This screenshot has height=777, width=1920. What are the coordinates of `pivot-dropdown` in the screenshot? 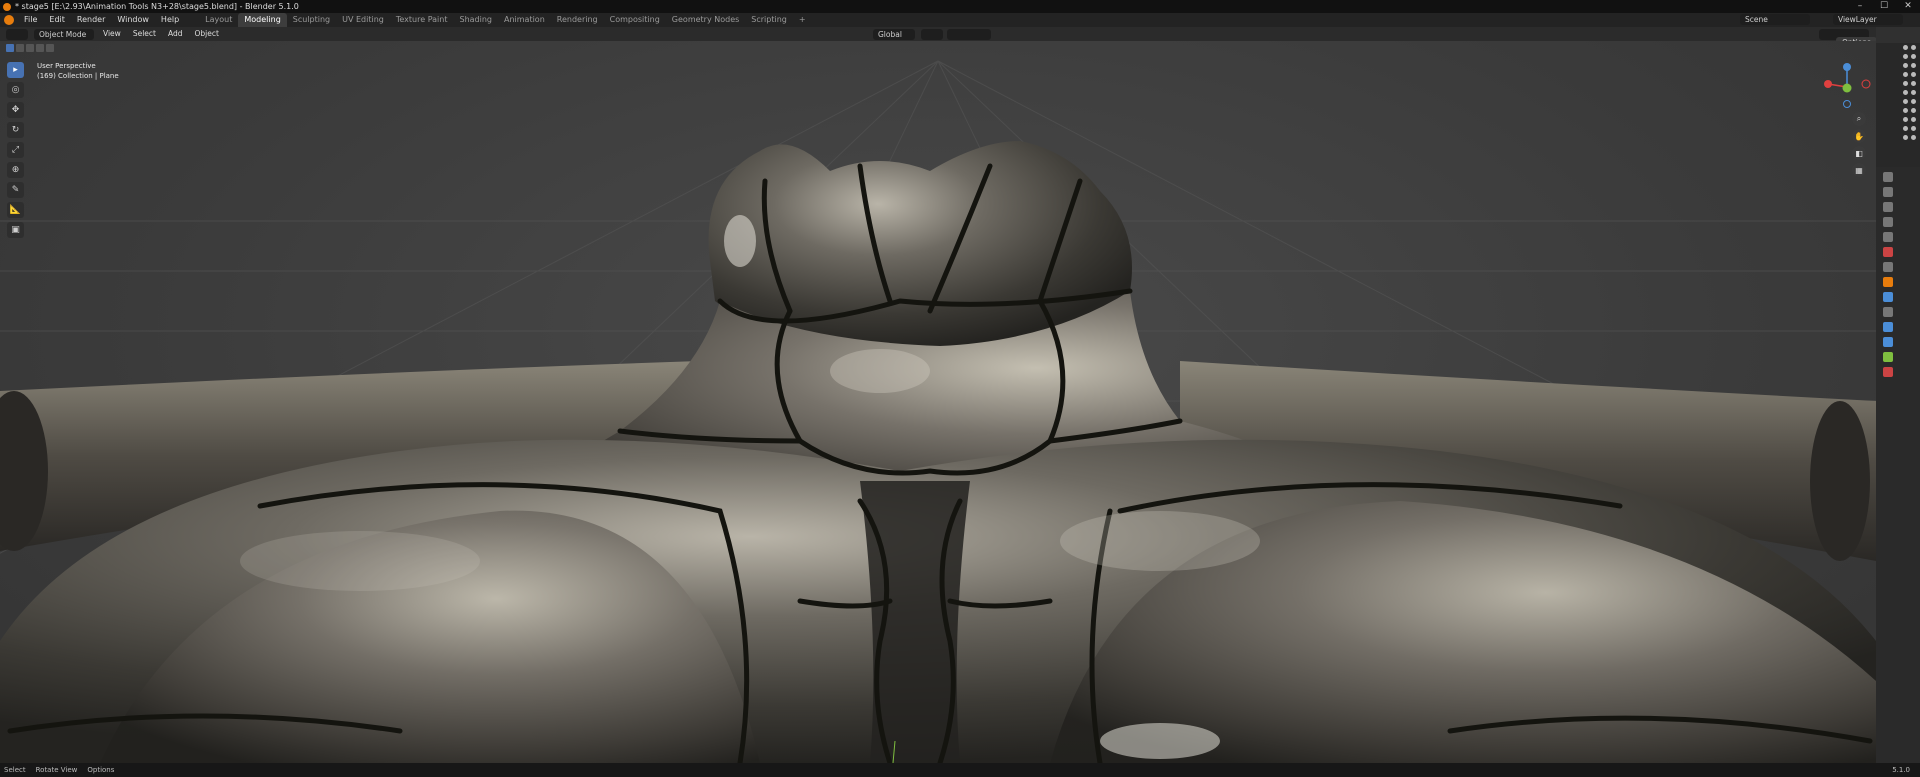 It's located at (932, 34).